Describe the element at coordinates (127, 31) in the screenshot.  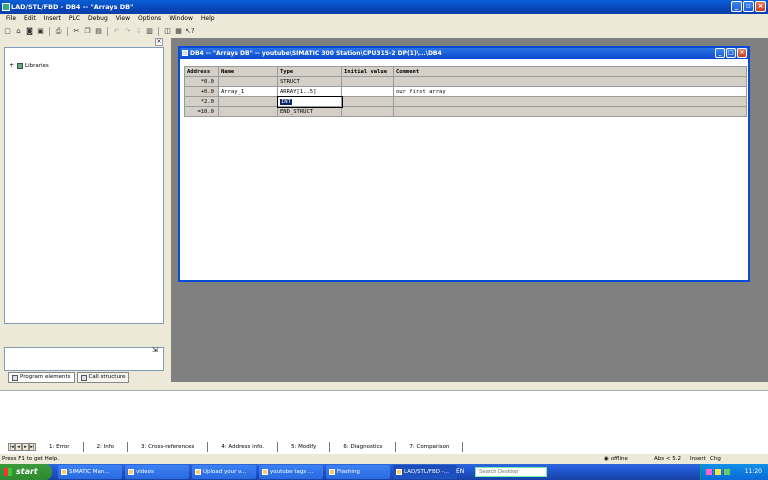
I see `redo-icon: ↷` at that location.